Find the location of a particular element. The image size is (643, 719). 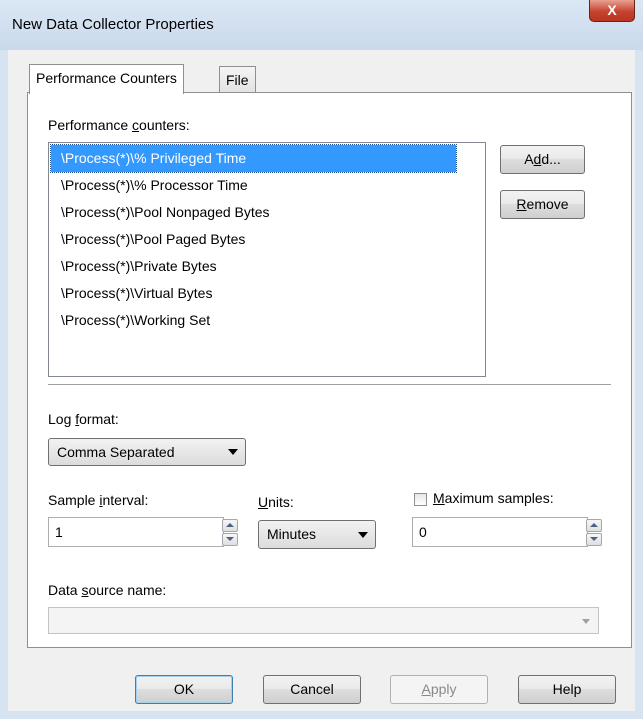

maximum-samples-label: Maximum samples: is located at coordinates (493, 498).